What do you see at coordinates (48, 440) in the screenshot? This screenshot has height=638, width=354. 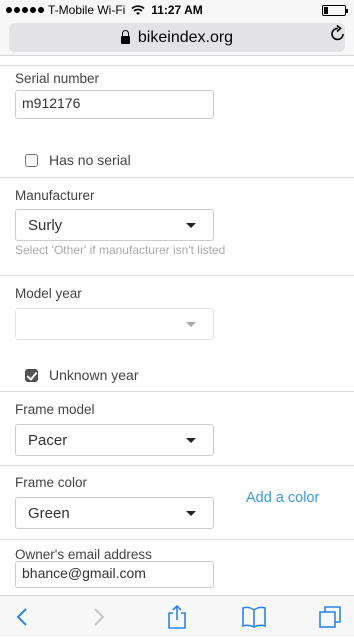 I see `frame-model-value: Pacer` at bounding box center [48, 440].